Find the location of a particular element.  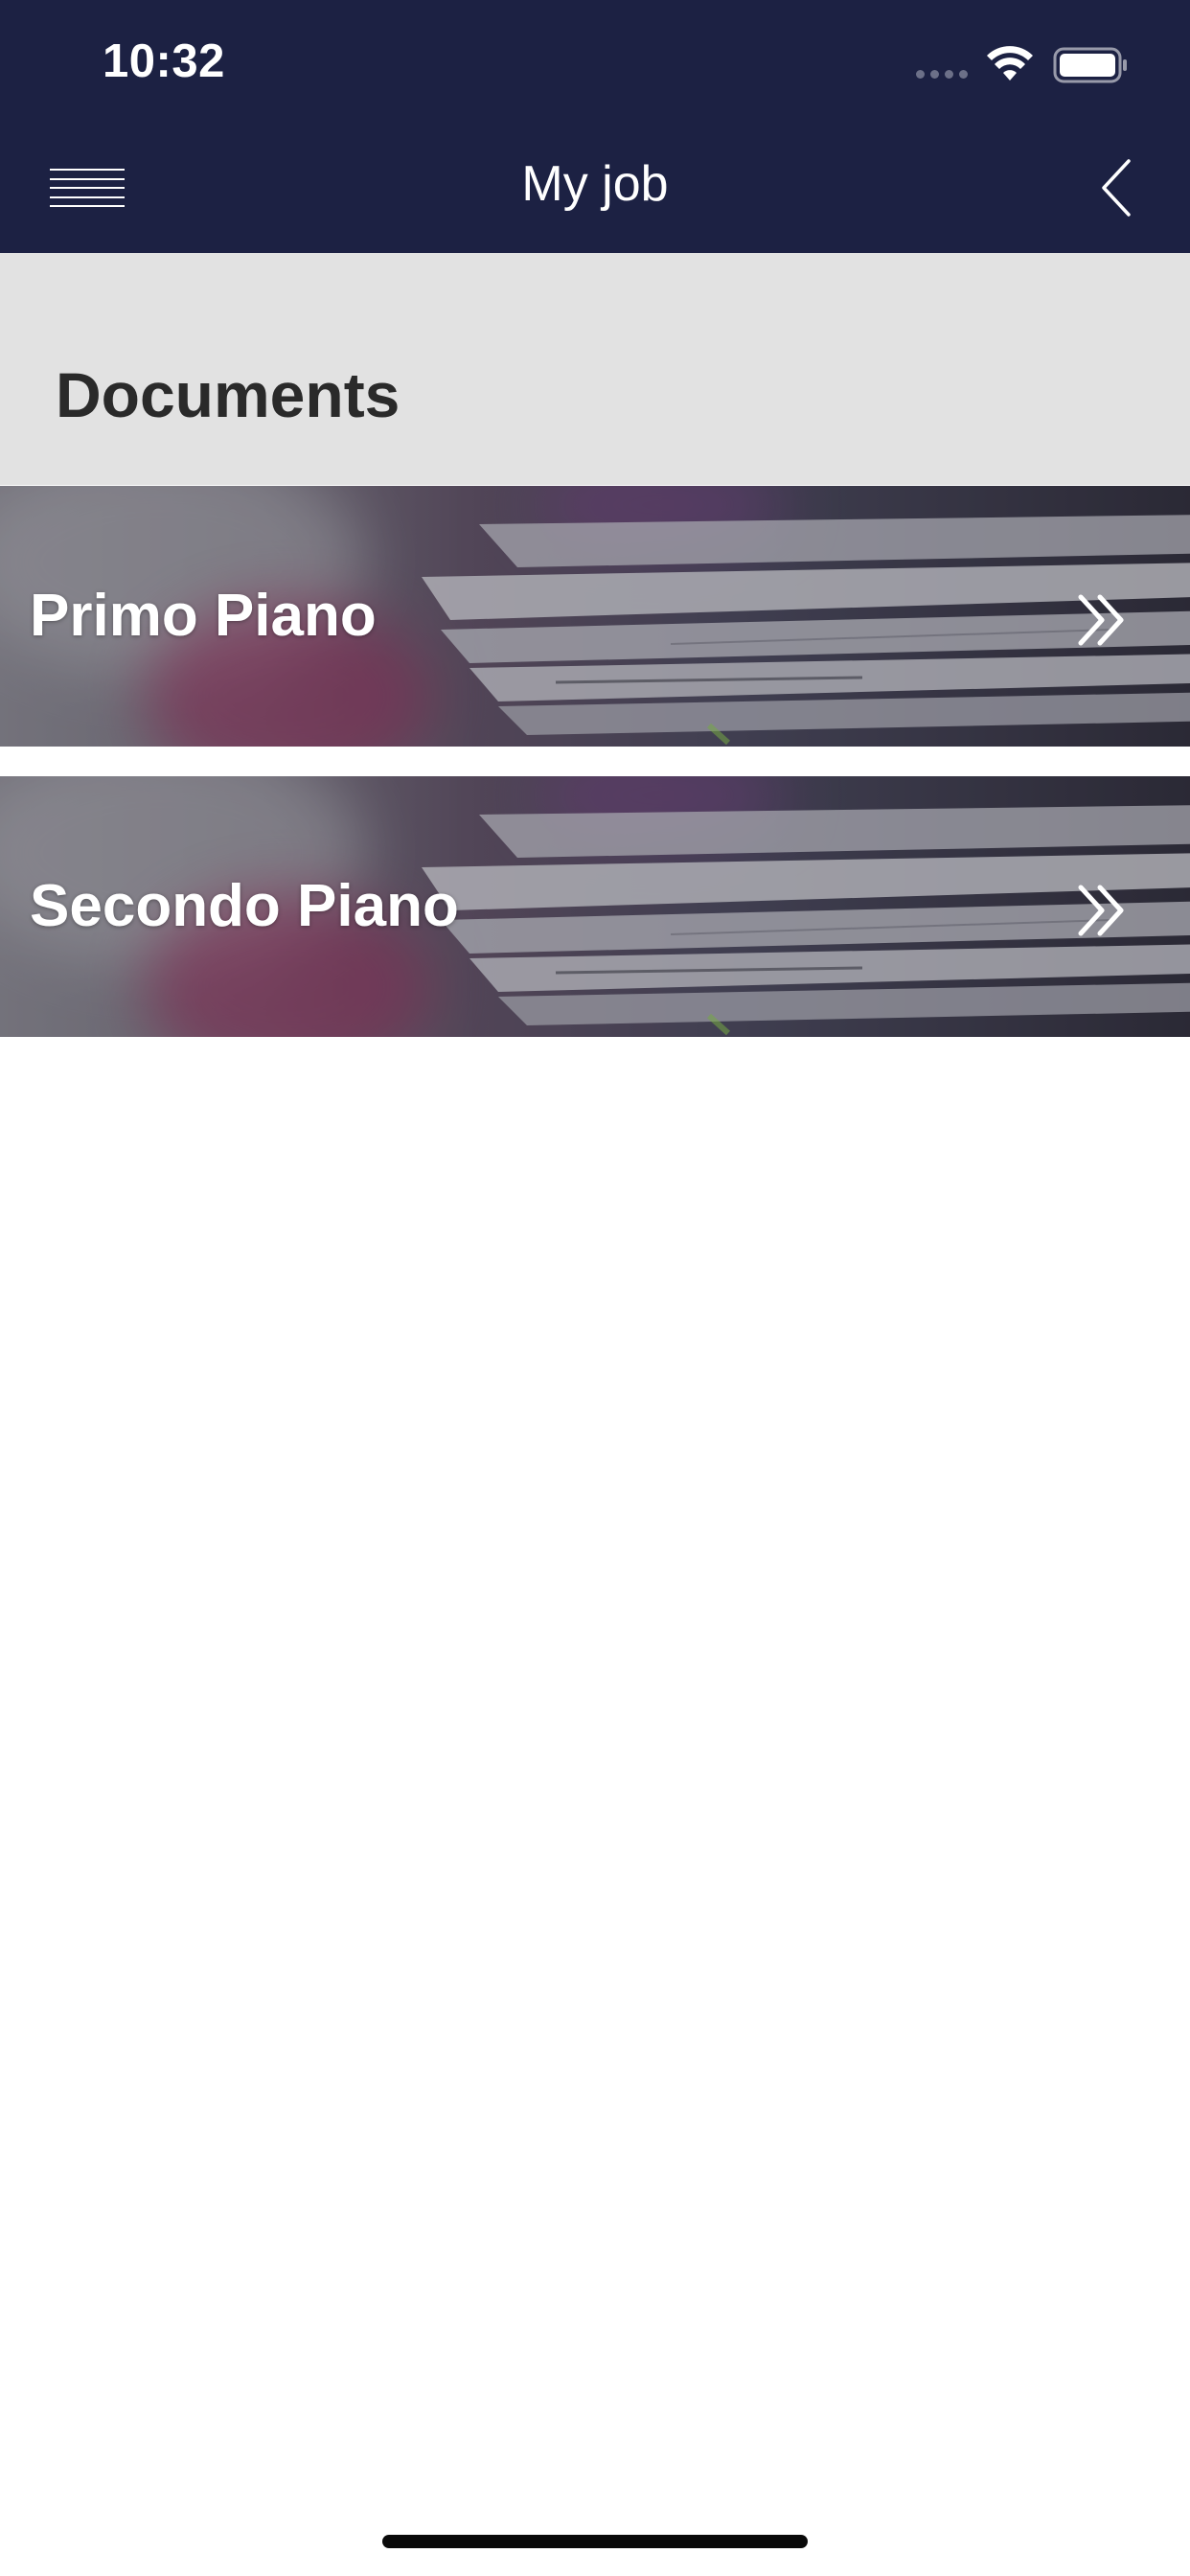

chevron-left-icon is located at coordinates (1117, 187).